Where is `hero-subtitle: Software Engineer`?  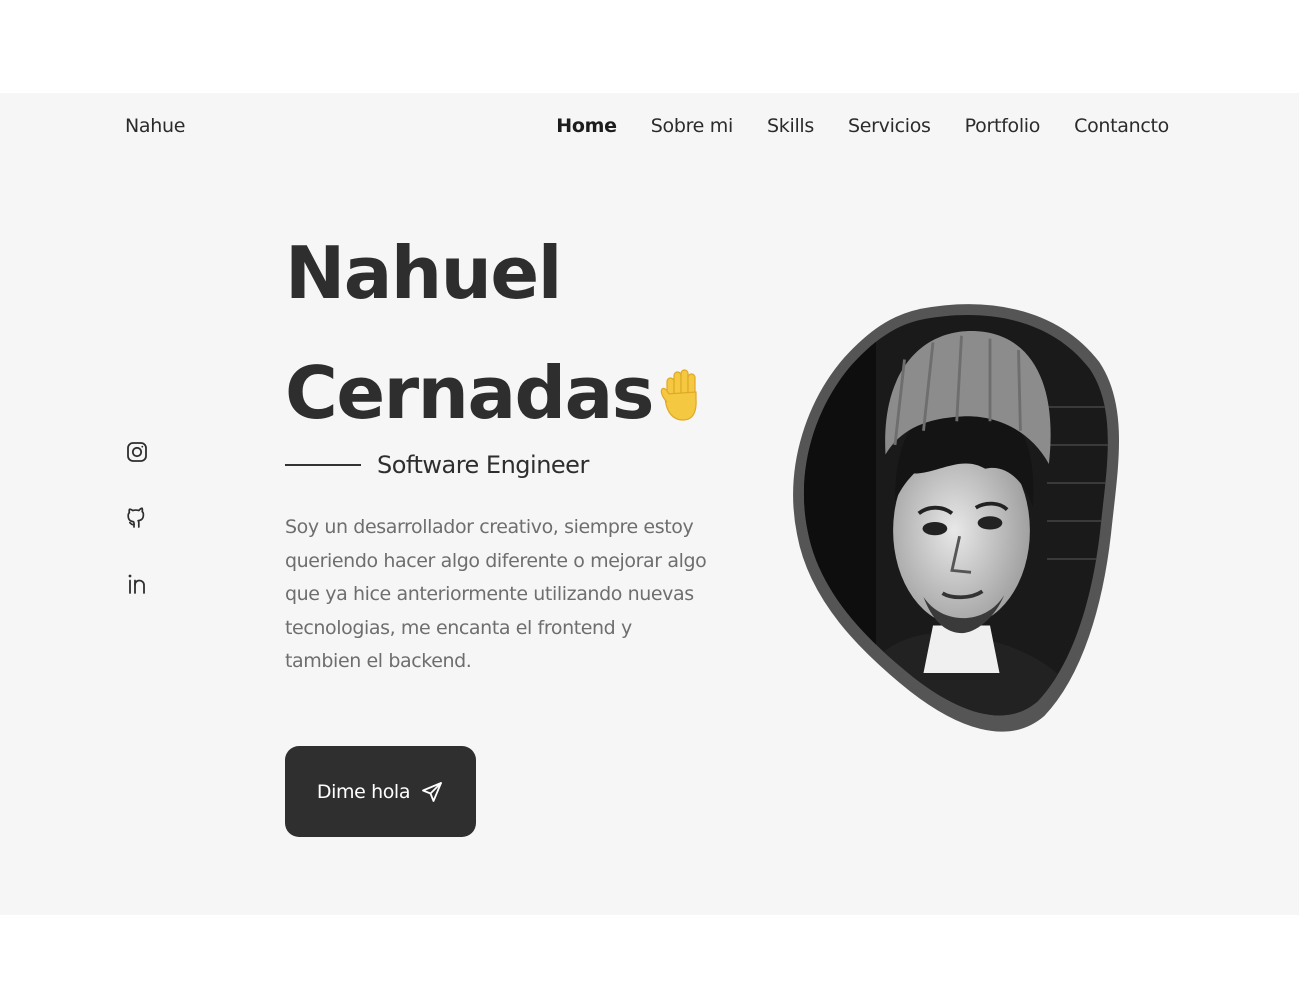 hero-subtitle: Software Engineer is located at coordinates (437, 465).